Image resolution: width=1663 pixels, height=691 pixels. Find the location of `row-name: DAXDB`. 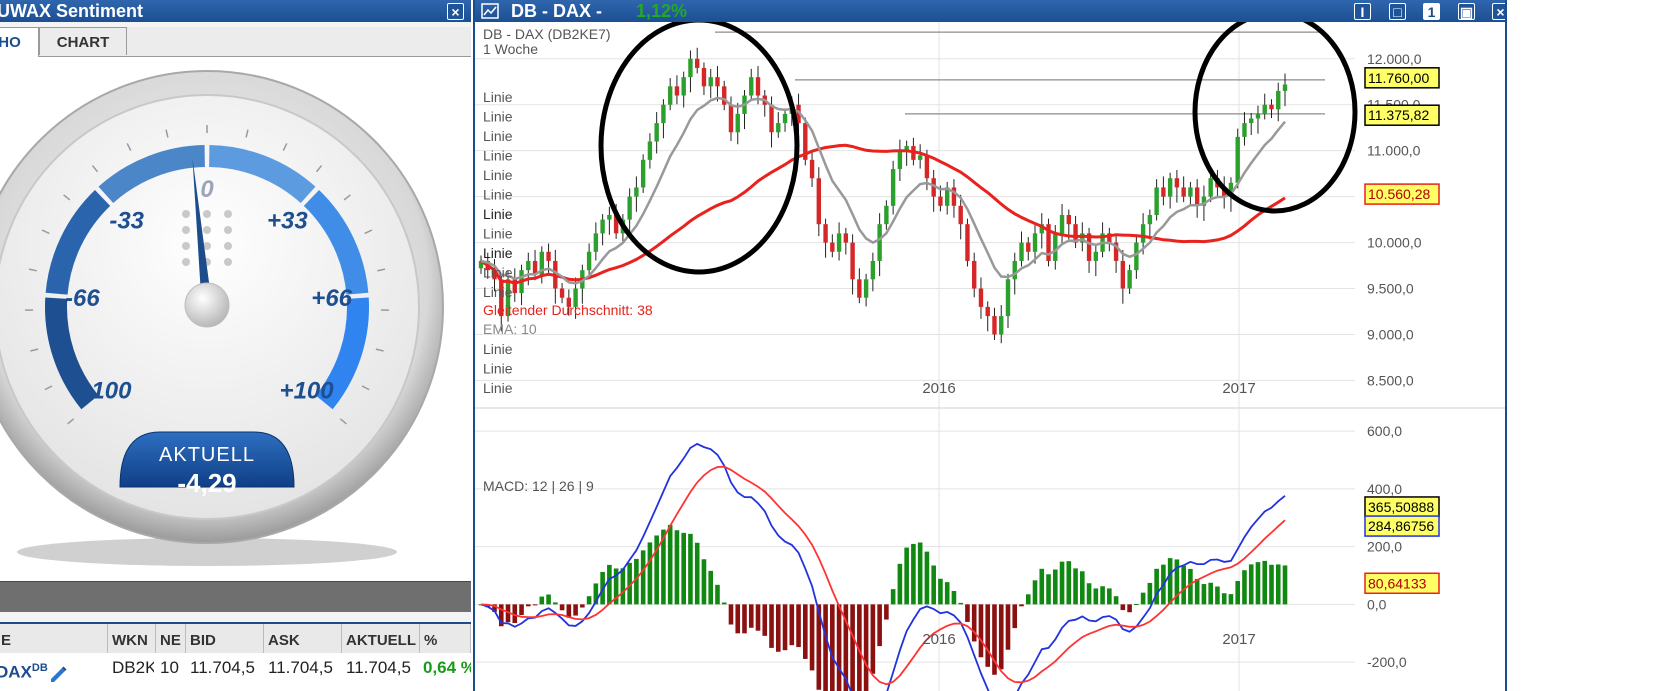

row-name: DAXDB is located at coordinates (24, 668).